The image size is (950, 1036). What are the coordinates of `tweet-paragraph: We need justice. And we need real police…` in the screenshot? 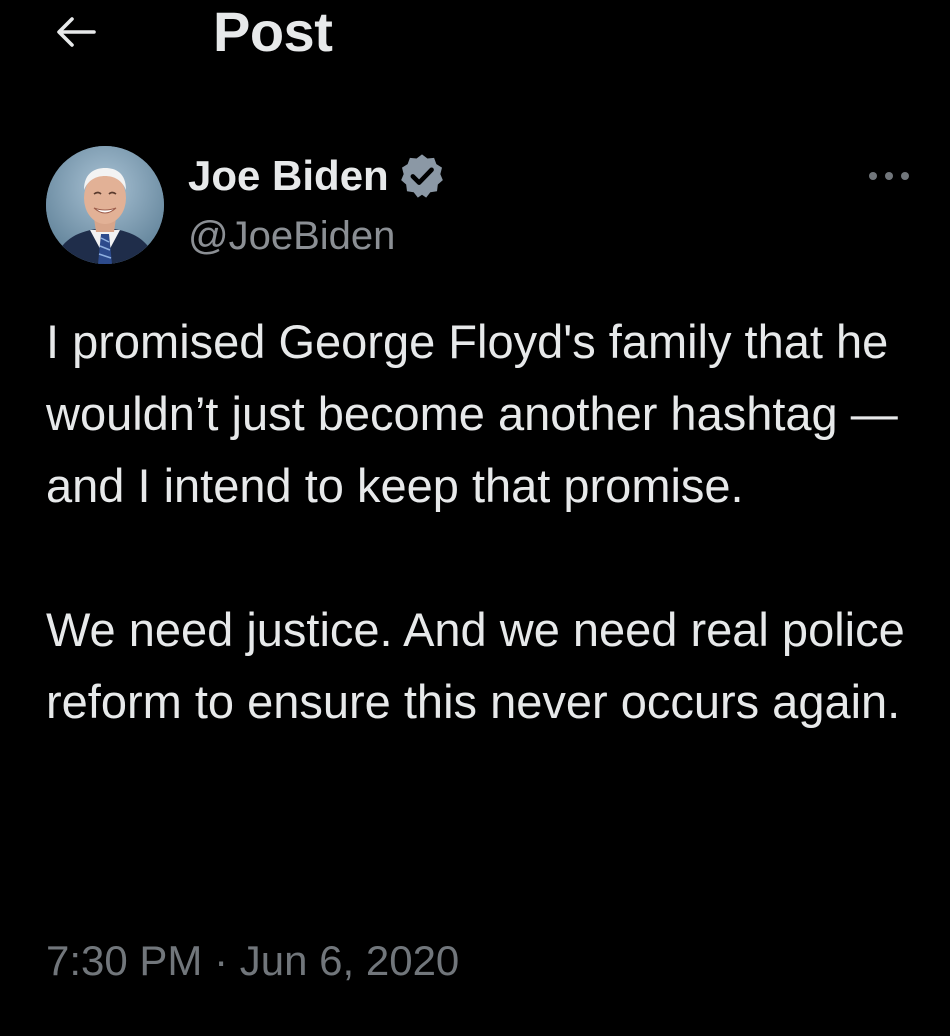 It's located at (475, 665).